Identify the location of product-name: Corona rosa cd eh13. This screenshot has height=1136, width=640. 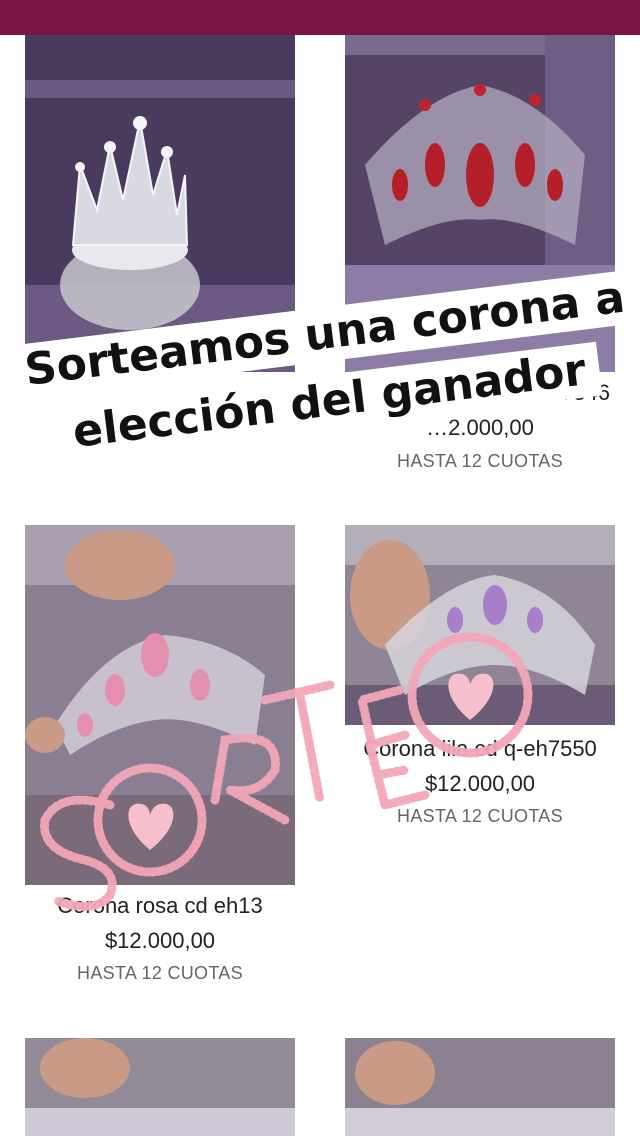
(160, 906).